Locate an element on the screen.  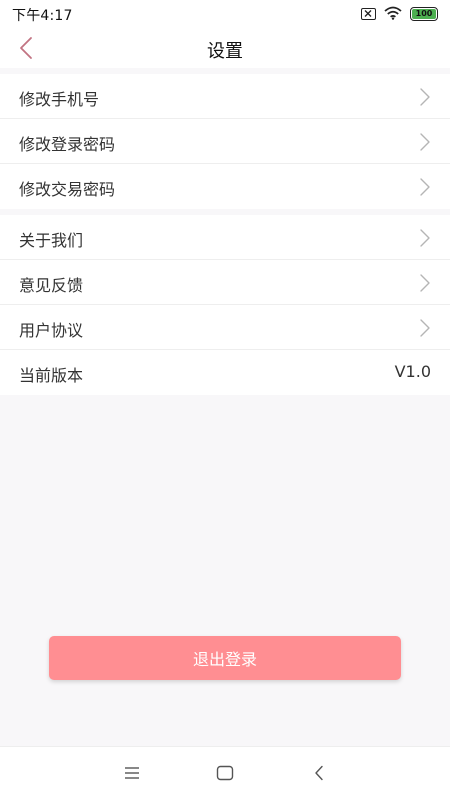
menu-item-label: 修改交易密码 is located at coordinates (67, 189).